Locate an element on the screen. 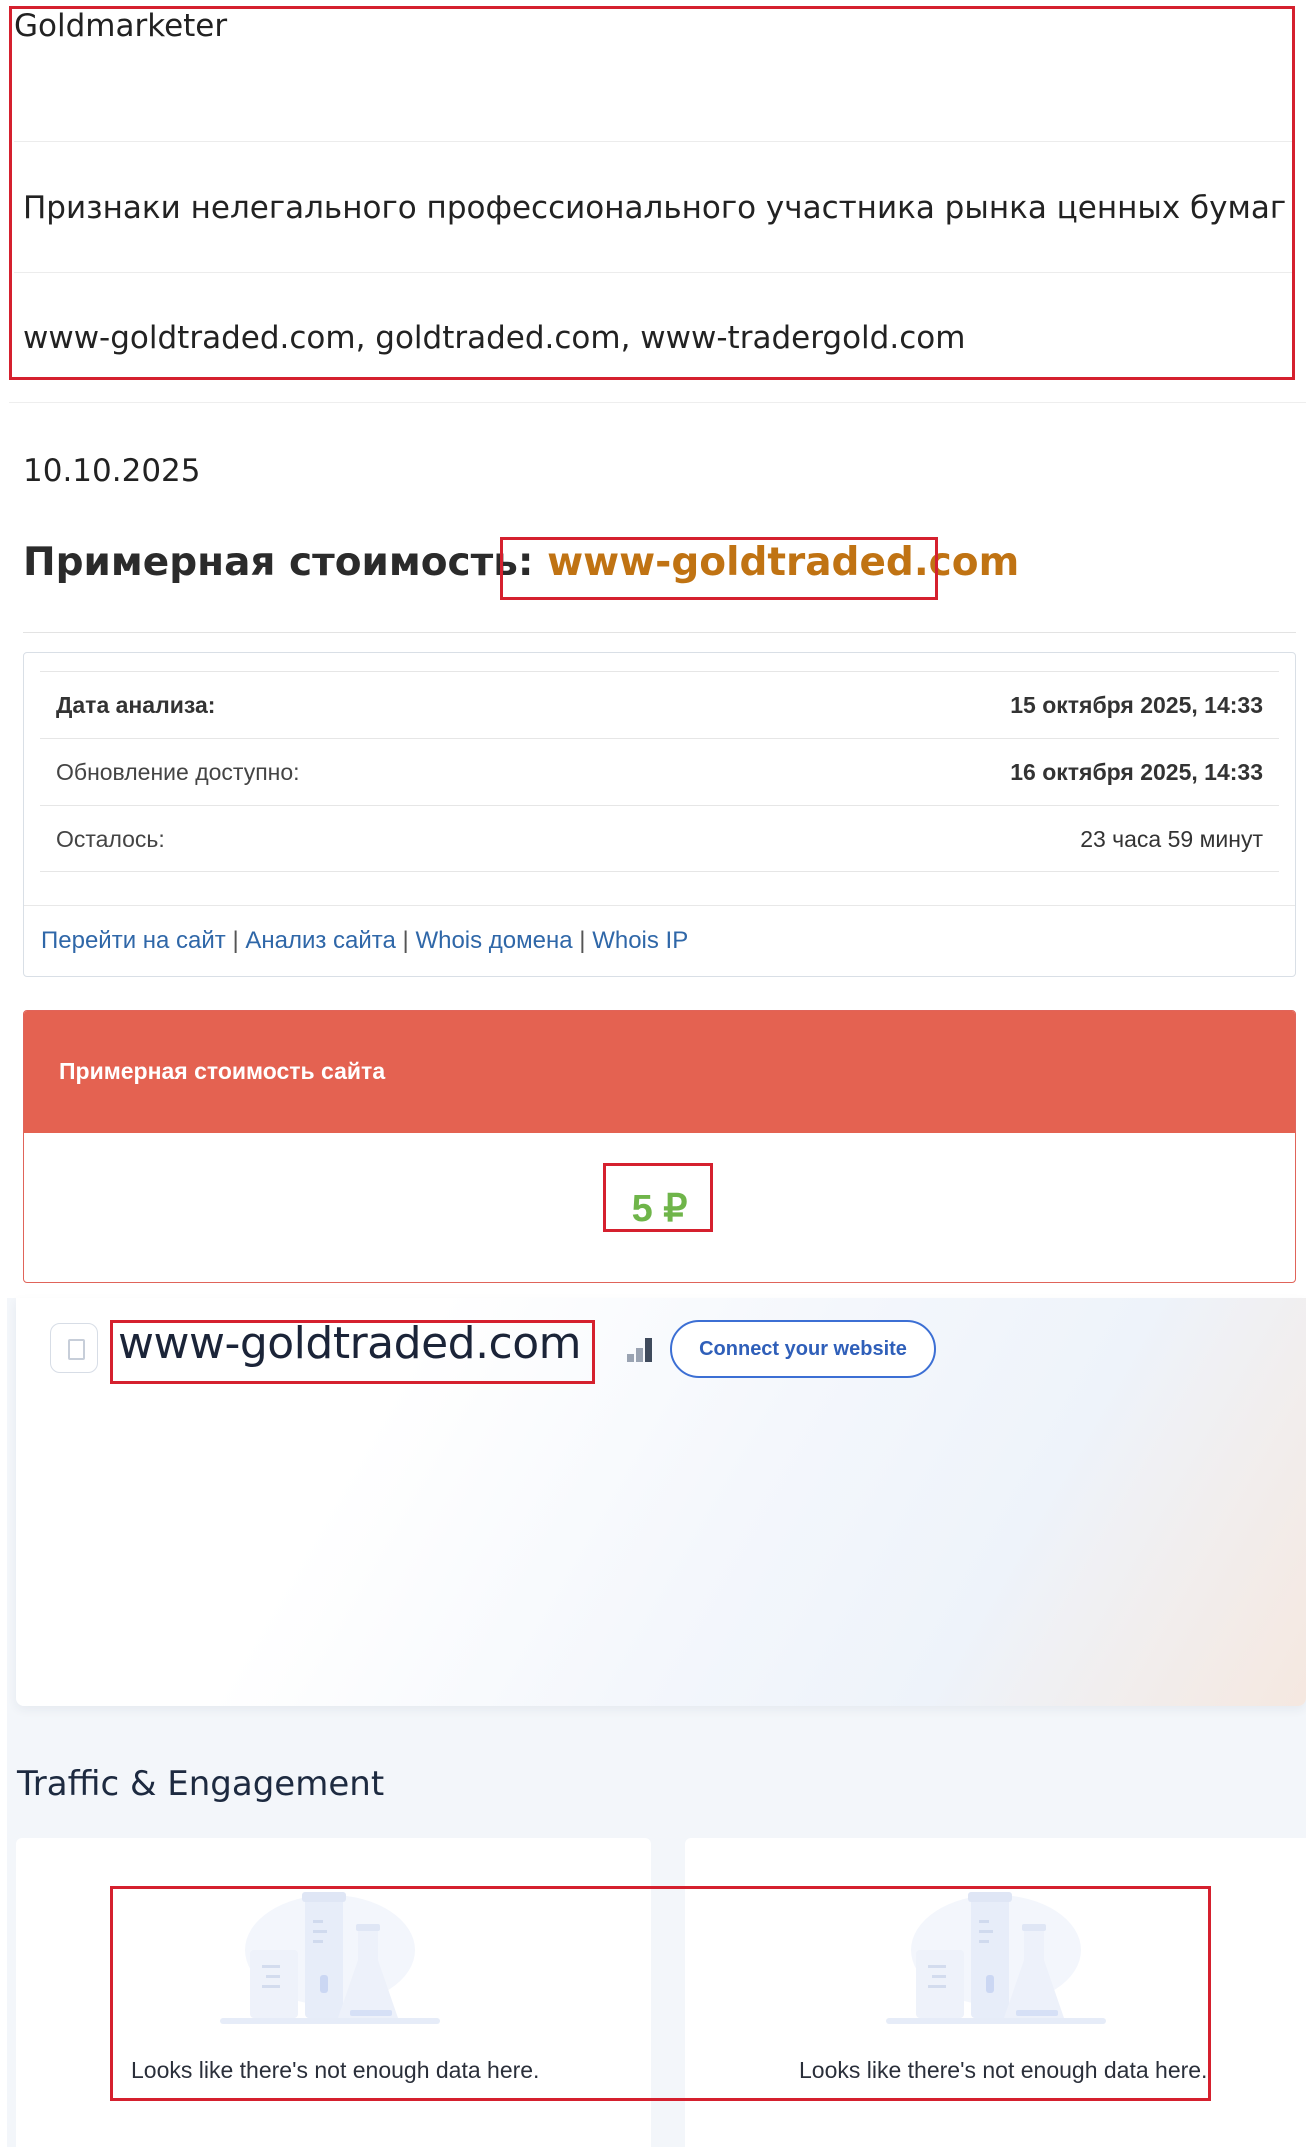 This screenshot has width=1306, height=2147. page-title-prefix: Примерная стоимость: is located at coordinates (278, 562).